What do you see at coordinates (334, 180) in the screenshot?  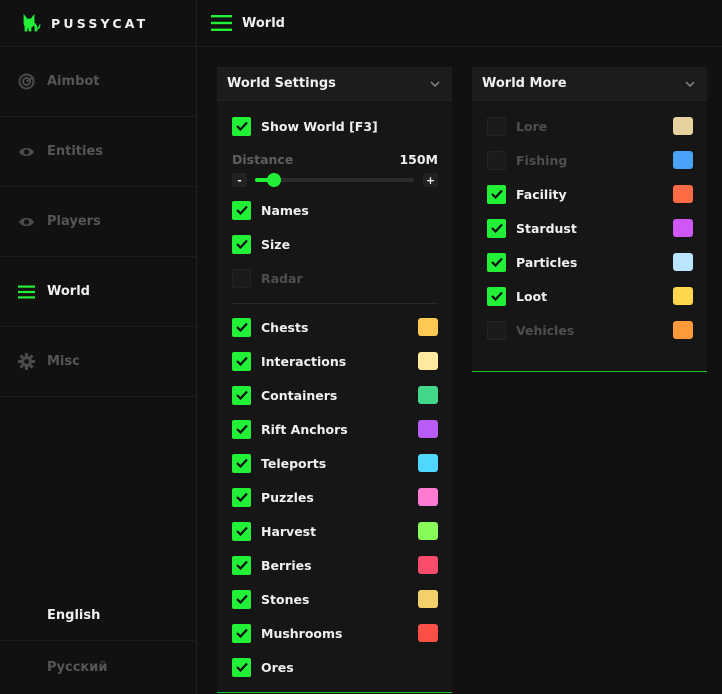 I see `distance-slider` at bounding box center [334, 180].